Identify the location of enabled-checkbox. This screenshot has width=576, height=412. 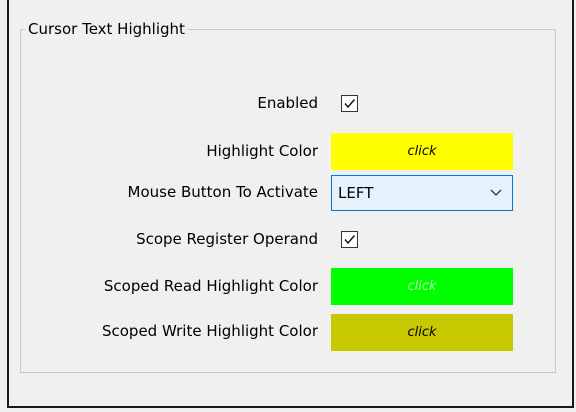
(349, 103).